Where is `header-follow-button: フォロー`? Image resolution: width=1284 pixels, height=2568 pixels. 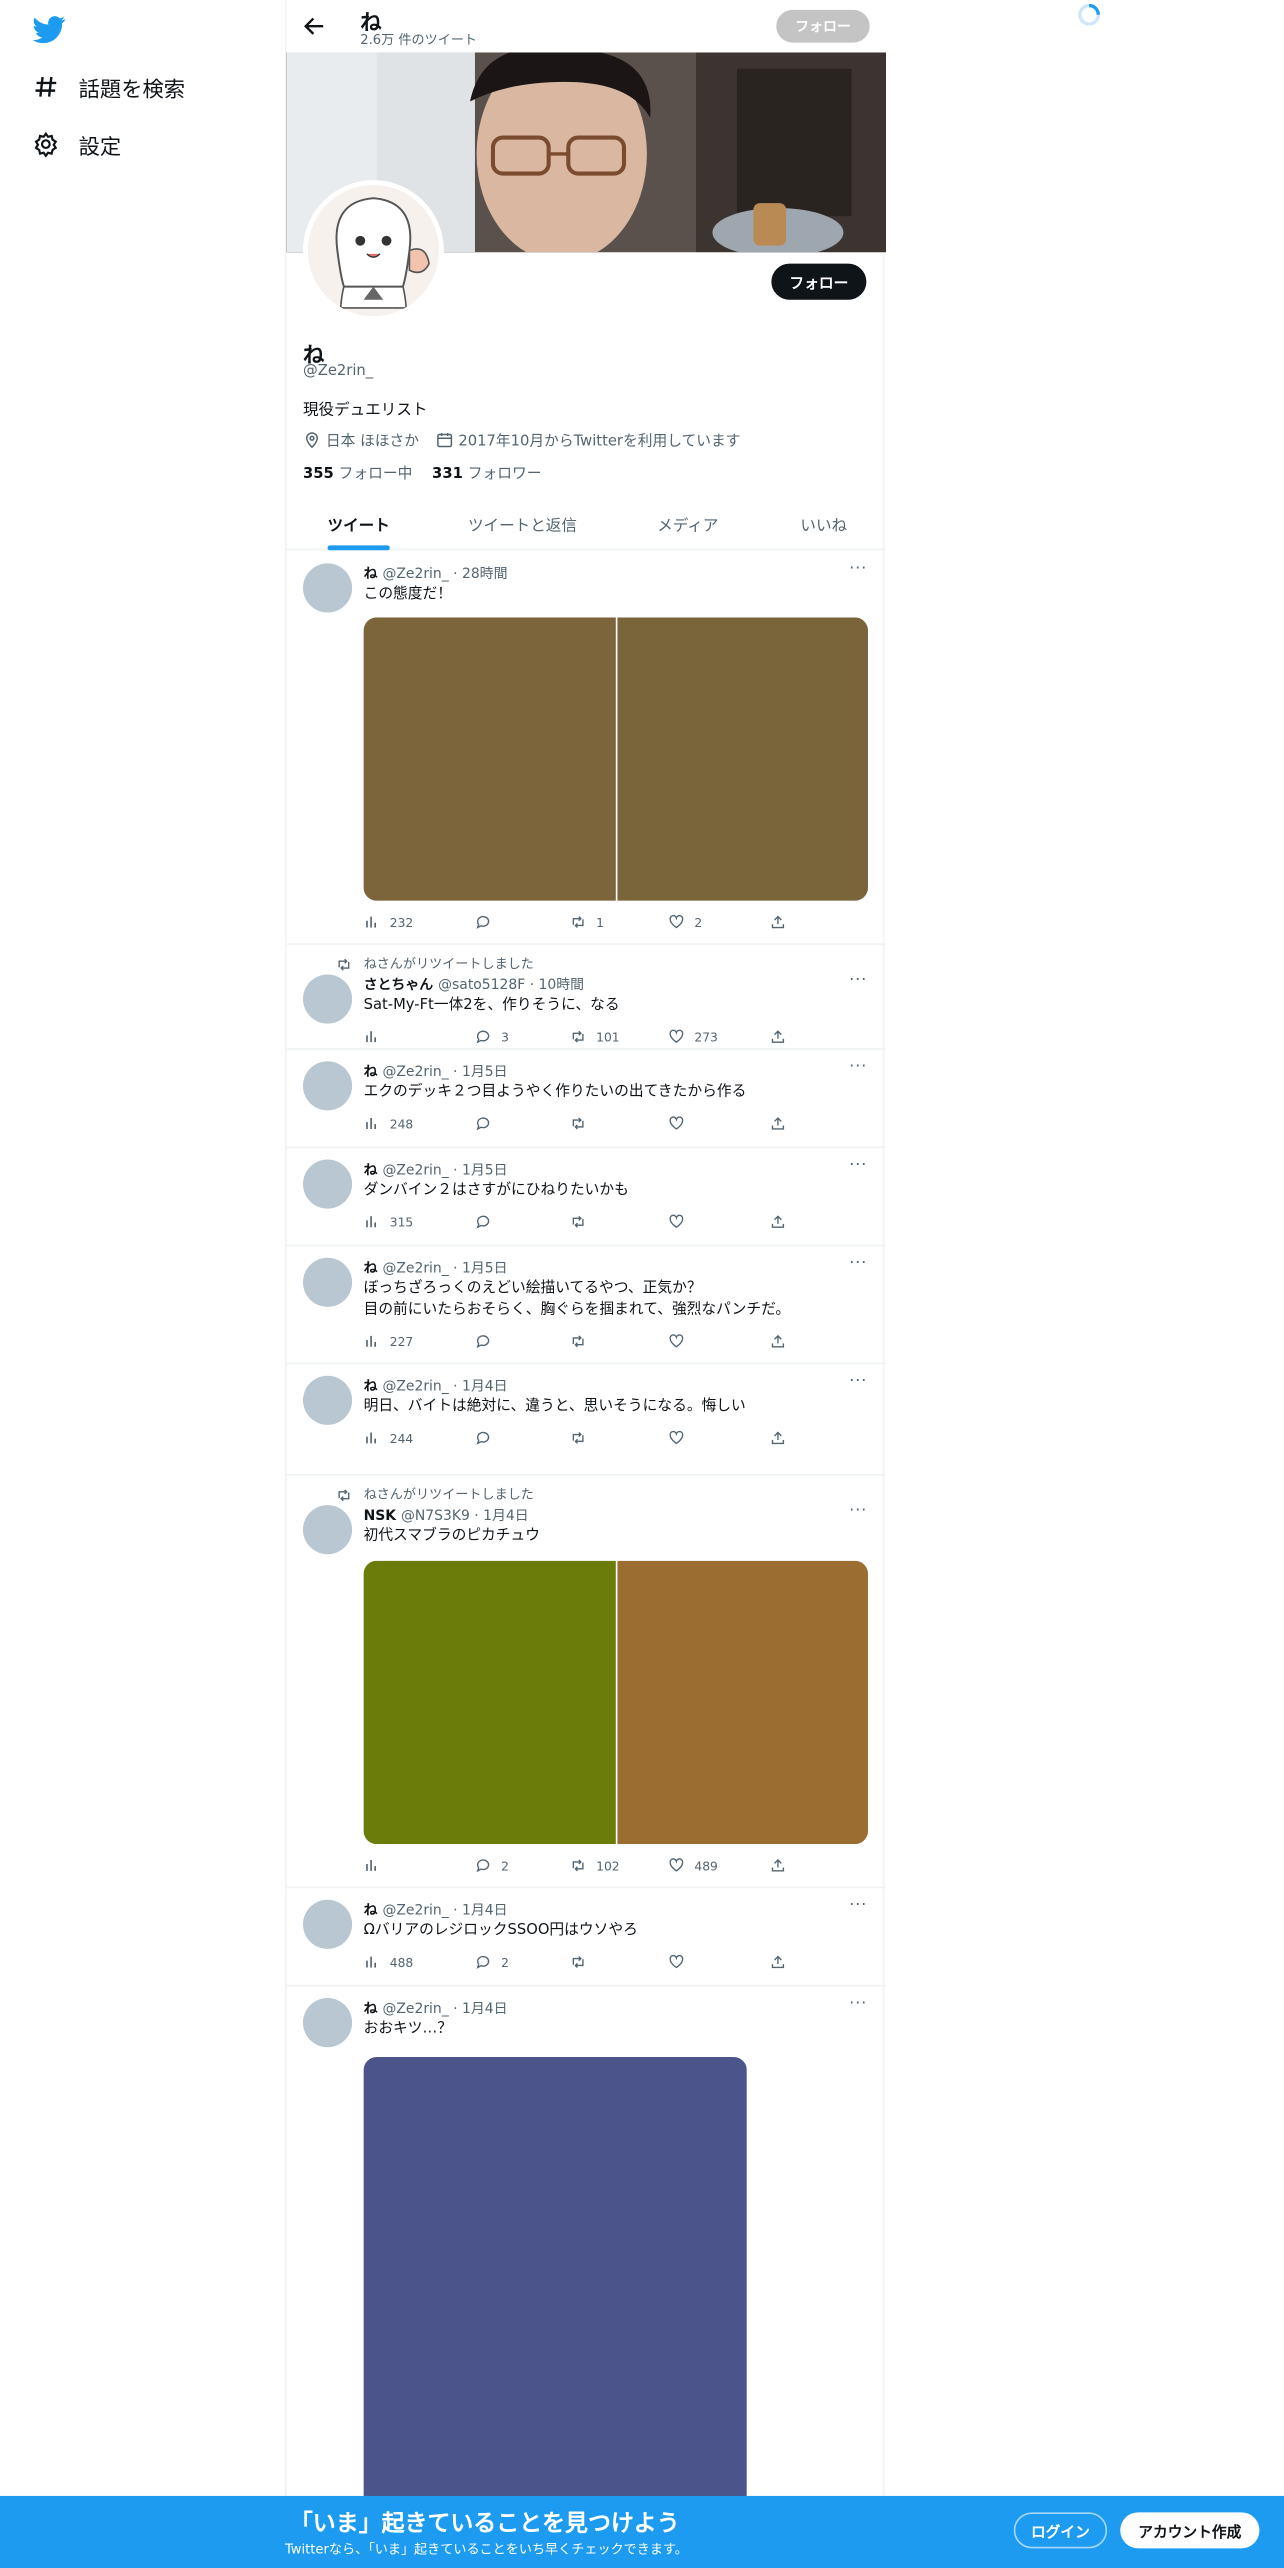
header-follow-button: フォロー is located at coordinates (823, 26).